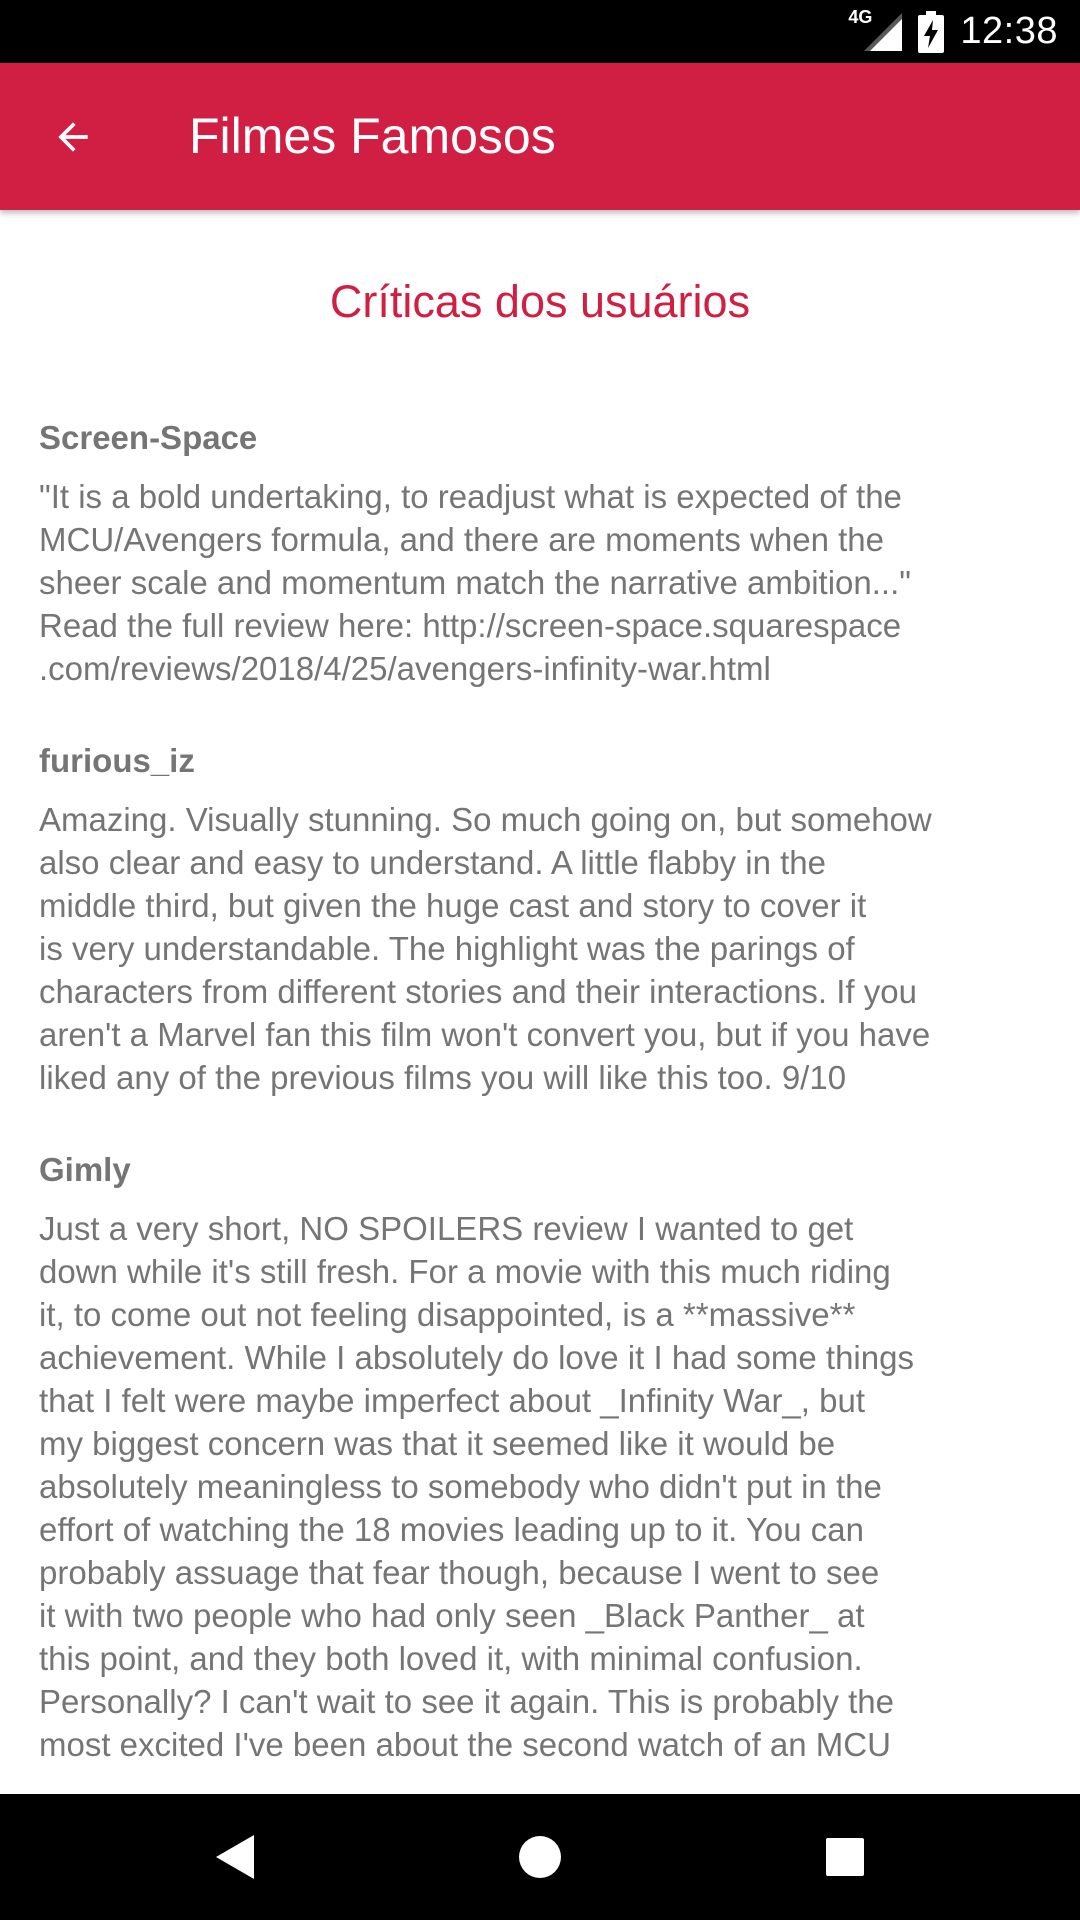 The image size is (1080, 1920). Describe the element at coordinates (117, 760) in the screenshot. I see `review-author: furious_iz` at that location.